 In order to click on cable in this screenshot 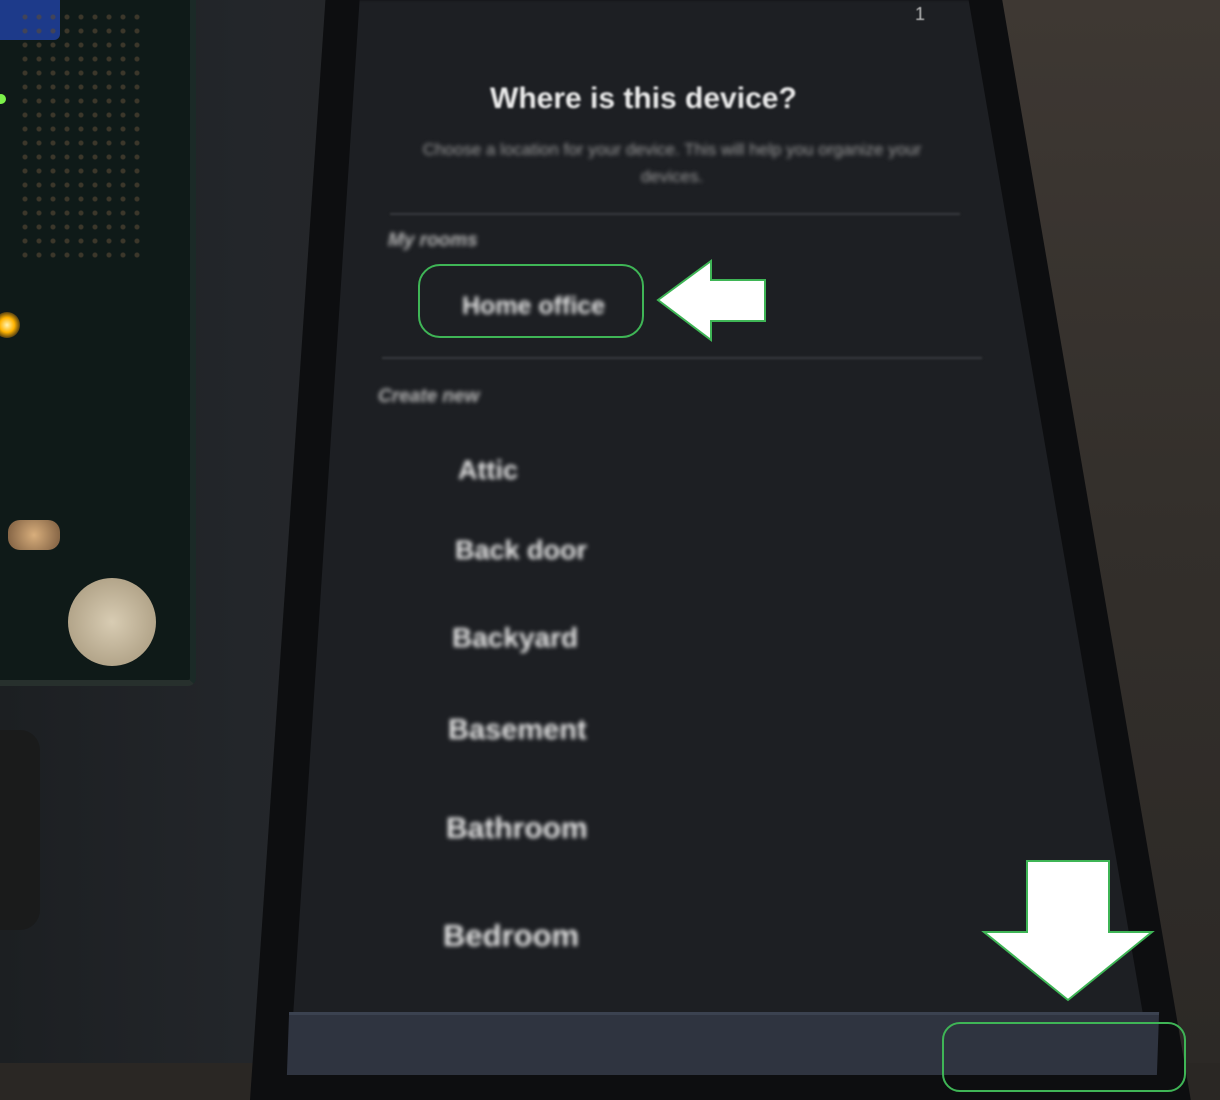, I will do `click(20, 830)`.